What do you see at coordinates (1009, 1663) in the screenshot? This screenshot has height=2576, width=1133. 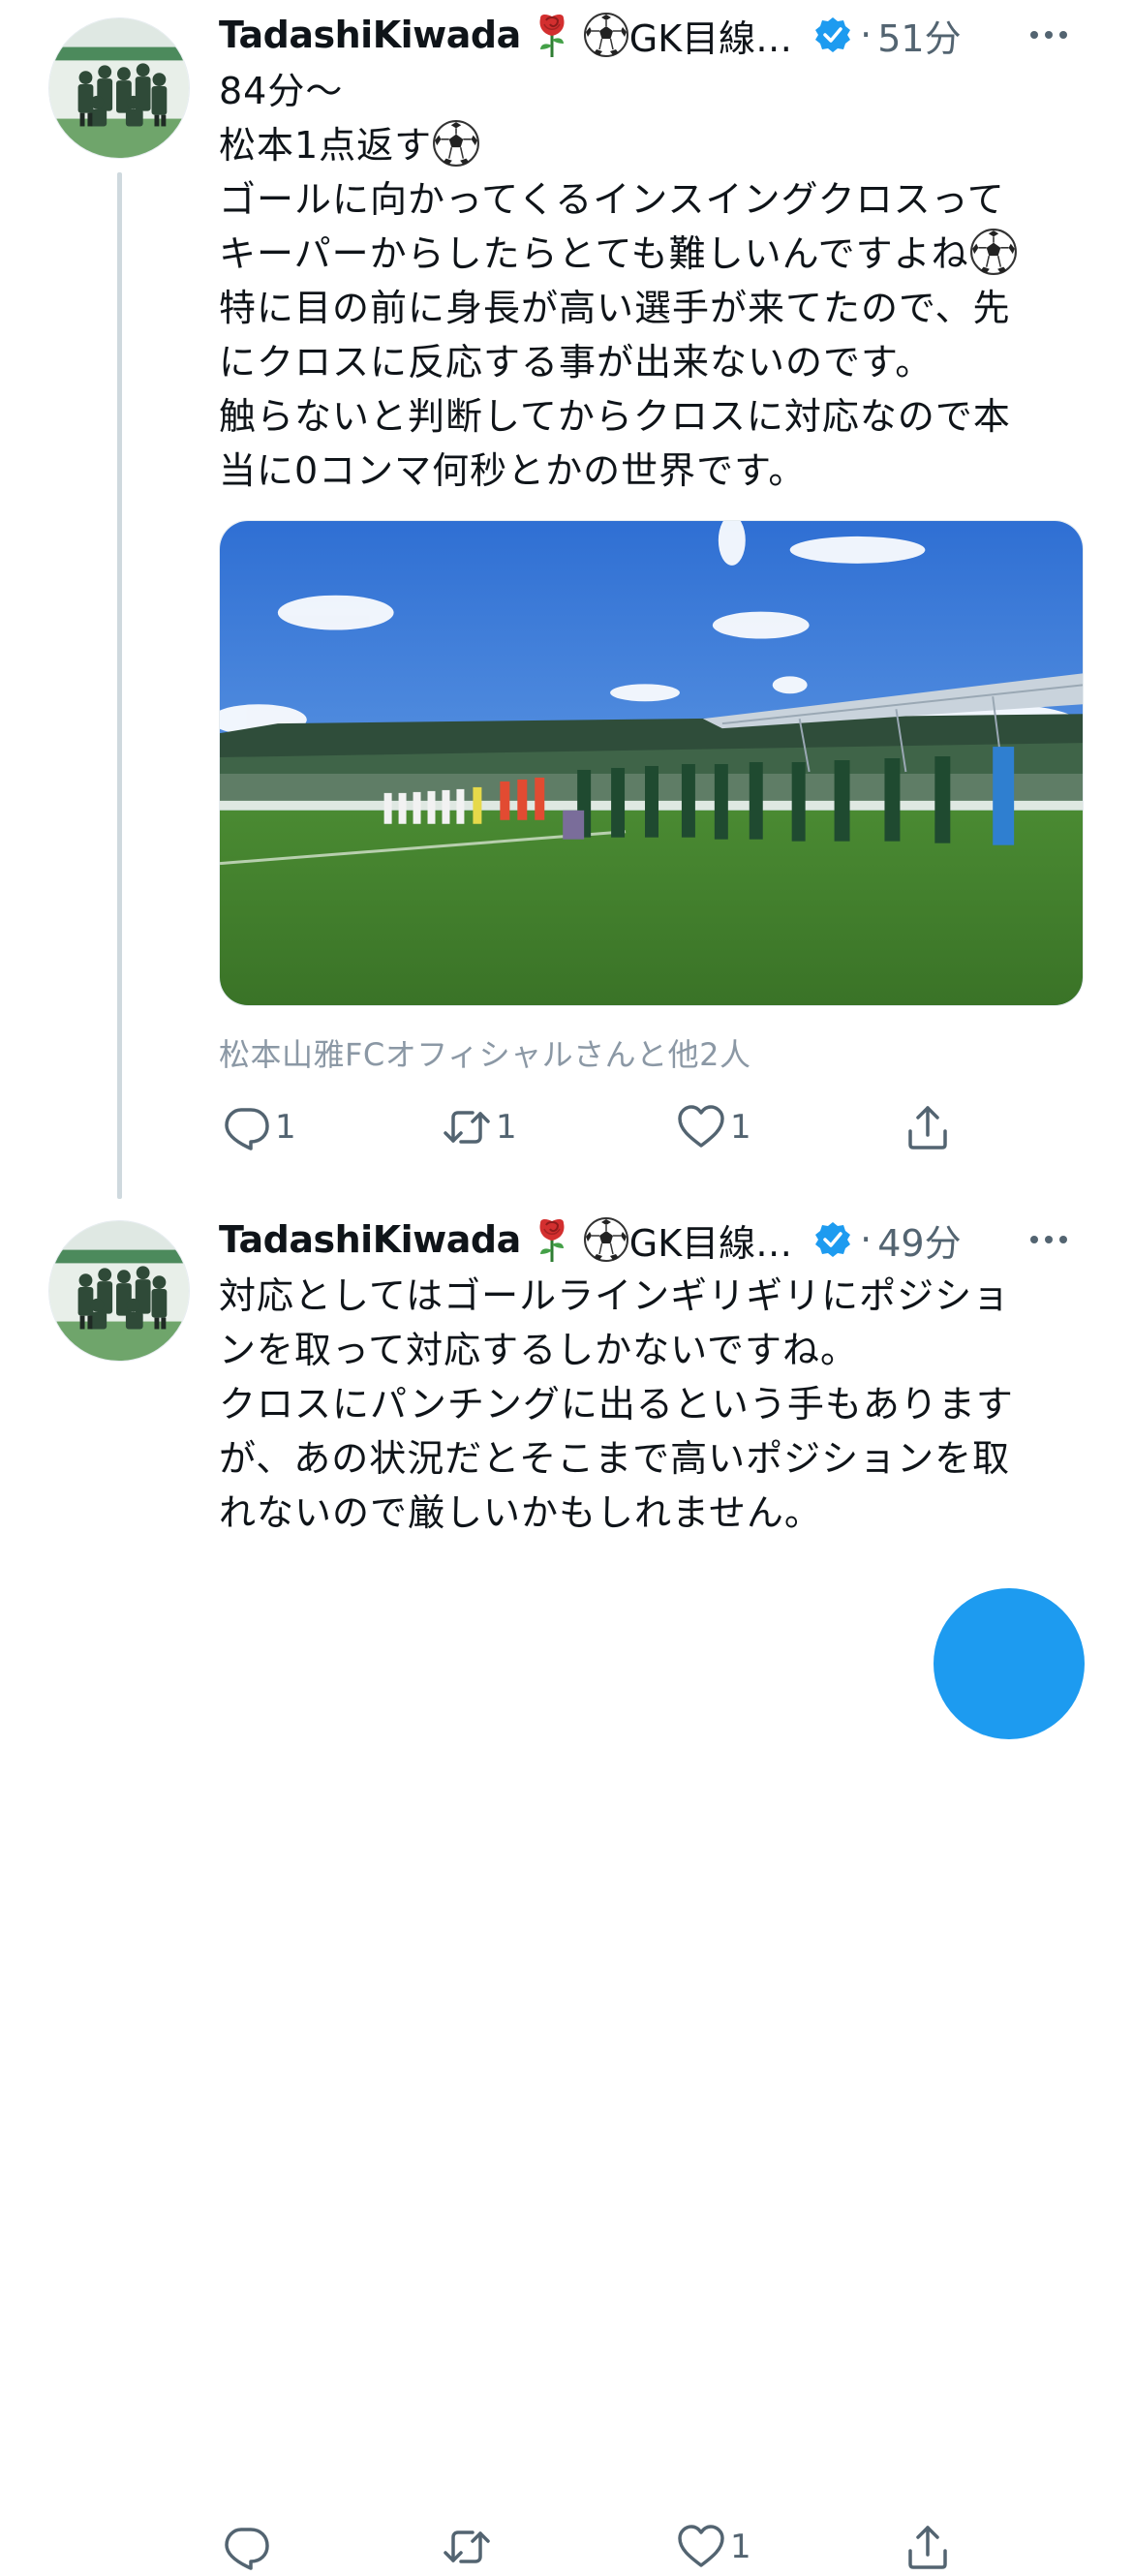 I see `compose-tweet-button` at bounding box center [1009, 1663].